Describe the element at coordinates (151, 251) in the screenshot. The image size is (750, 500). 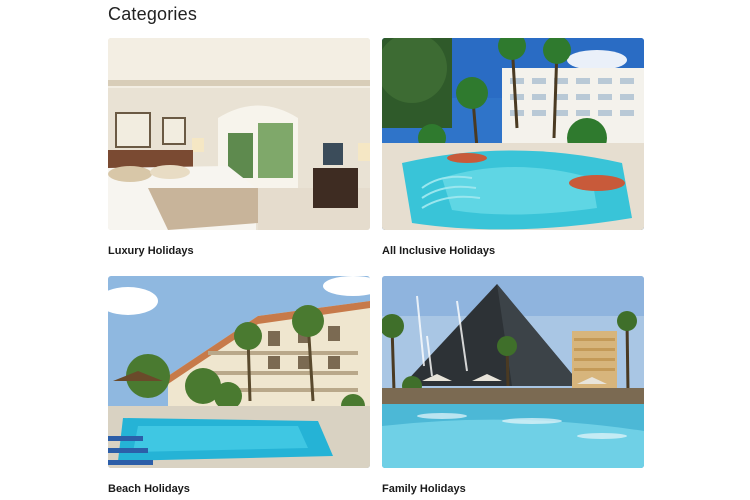
I see `category-label: Luxury Holidays` at that location.